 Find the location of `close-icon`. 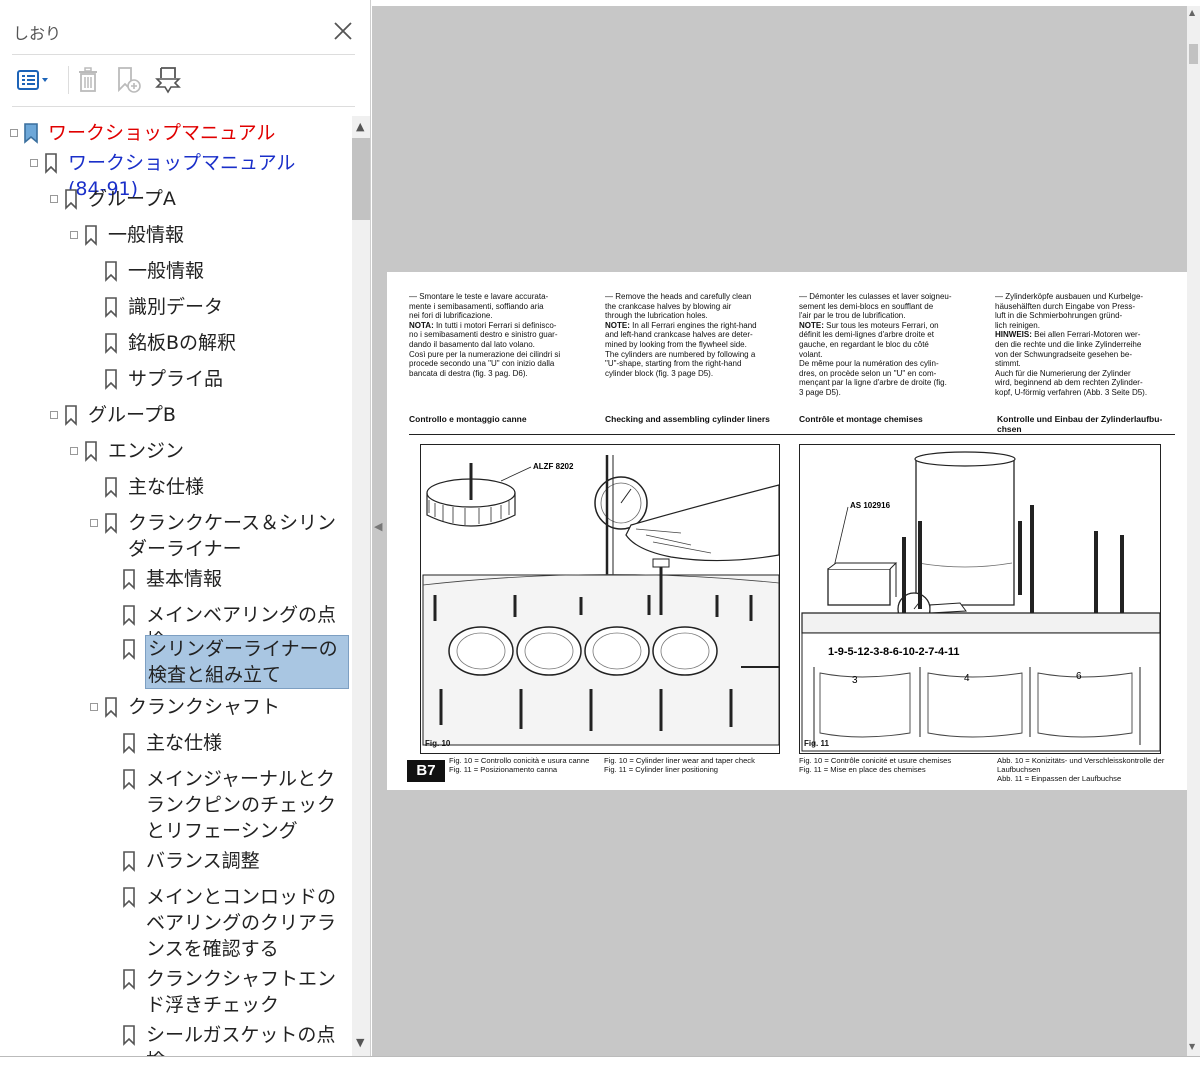

close-icon is located at coordinates (343, 31).